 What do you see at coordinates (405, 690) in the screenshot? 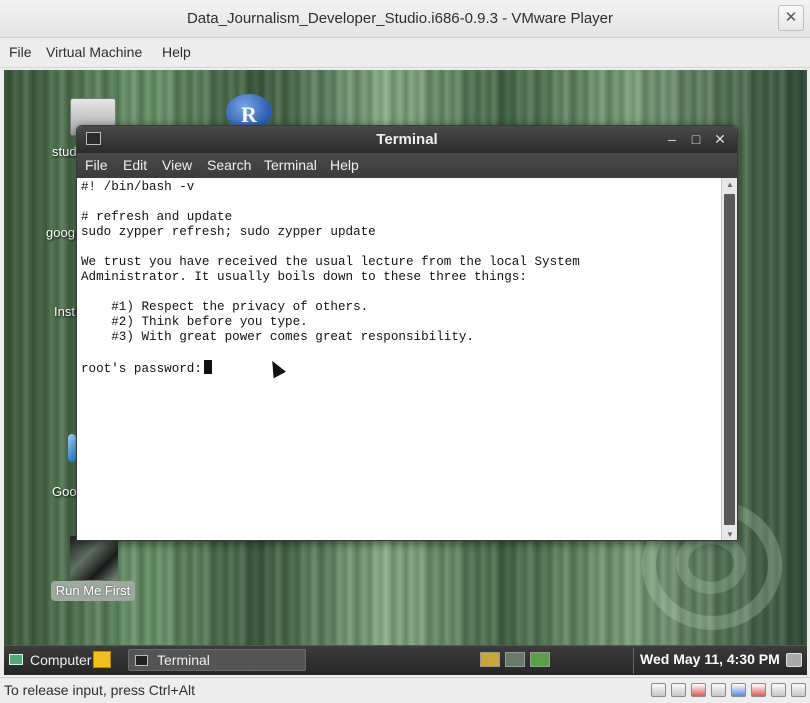
I see `vmware-statusbar: To release input, press Ctrl+Alt` at bounding box center [405, 690].